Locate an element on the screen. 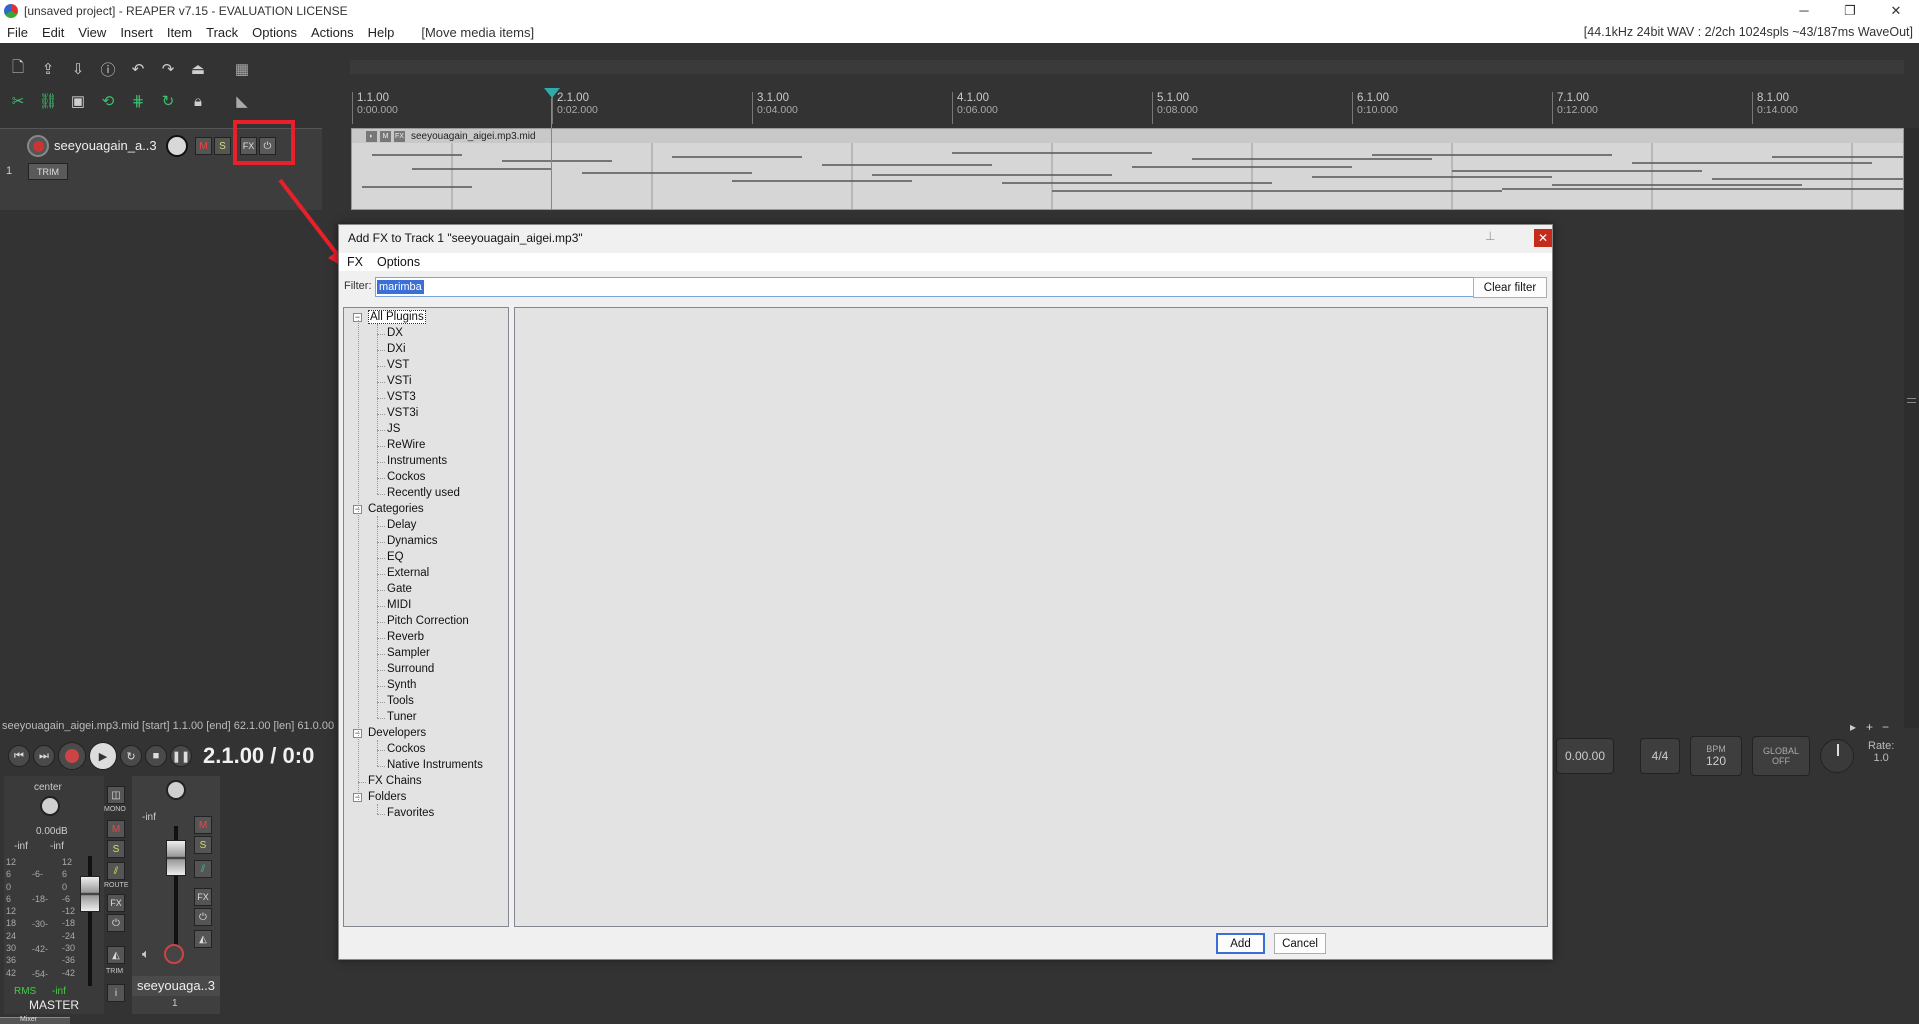 The height and width of the screenshot is (1024, 1919). track-volume-fader is located at coordinates (176, 858).